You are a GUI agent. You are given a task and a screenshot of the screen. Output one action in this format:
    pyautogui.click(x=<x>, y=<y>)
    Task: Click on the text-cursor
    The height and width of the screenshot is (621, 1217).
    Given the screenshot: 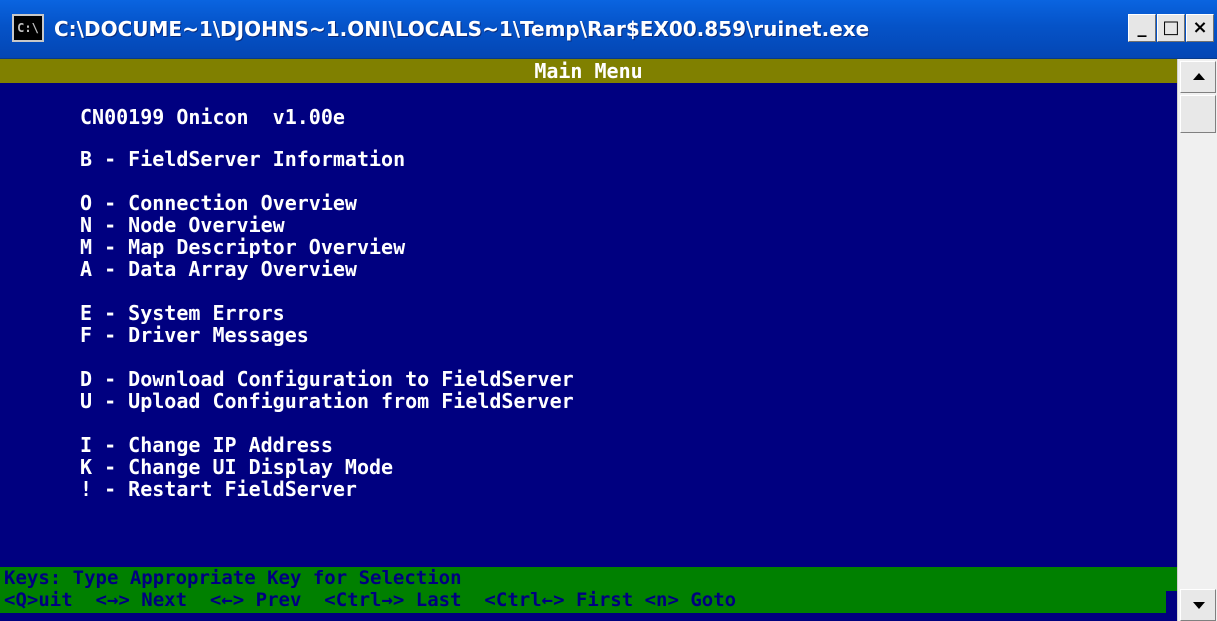 What is the action you would take?
    pyautogui.click(x=1171, y=602)
    